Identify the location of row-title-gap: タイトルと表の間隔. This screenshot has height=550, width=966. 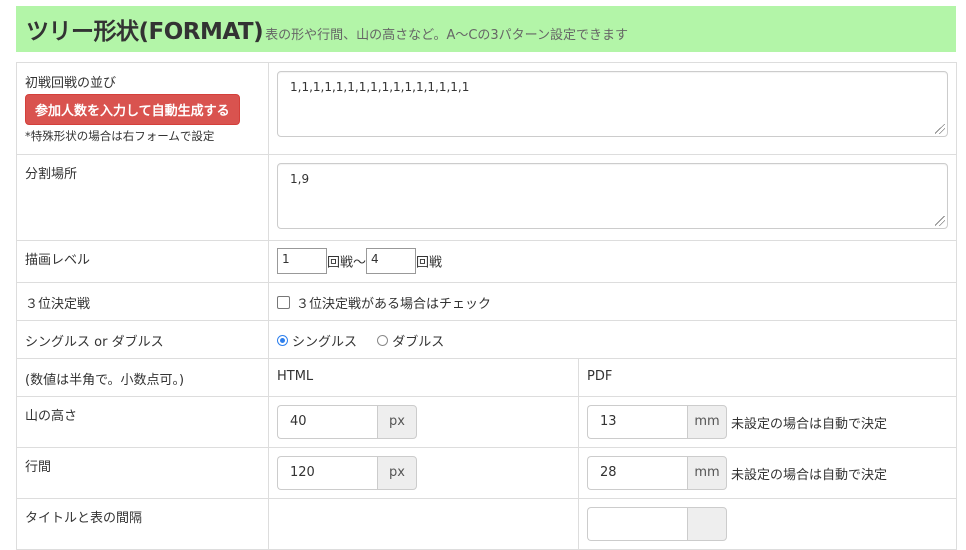
(486, 524).